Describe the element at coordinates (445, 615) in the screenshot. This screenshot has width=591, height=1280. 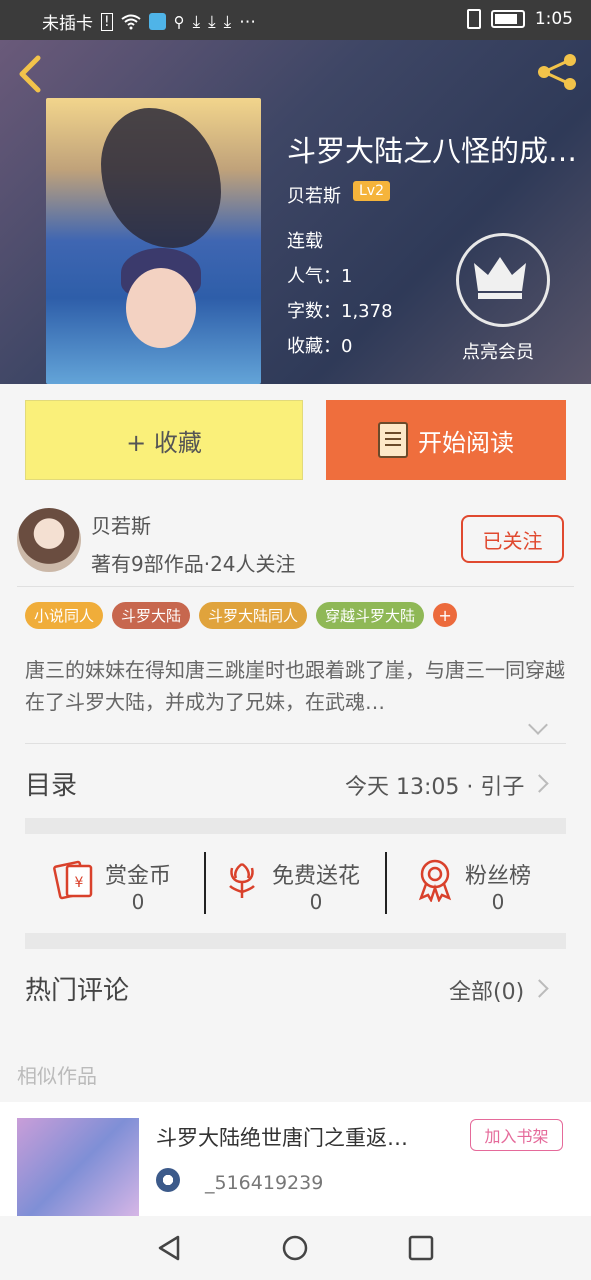
I see `add-tag-icon: +` at that location.